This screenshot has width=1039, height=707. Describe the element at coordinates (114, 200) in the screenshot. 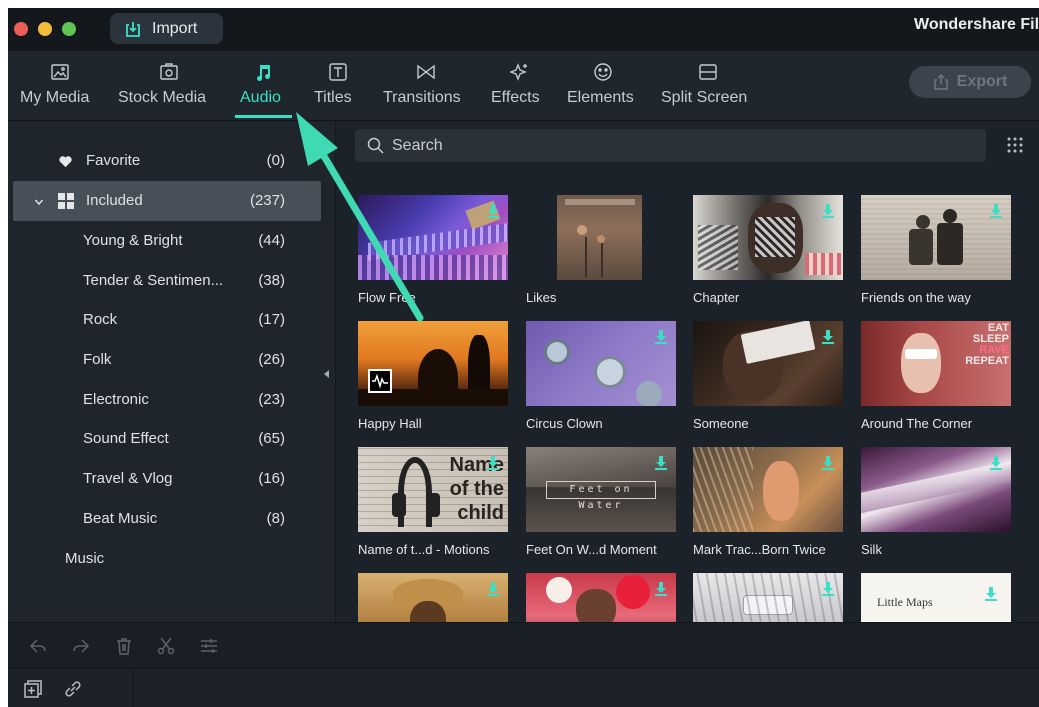

I see `category-included-label: Included` at that location.